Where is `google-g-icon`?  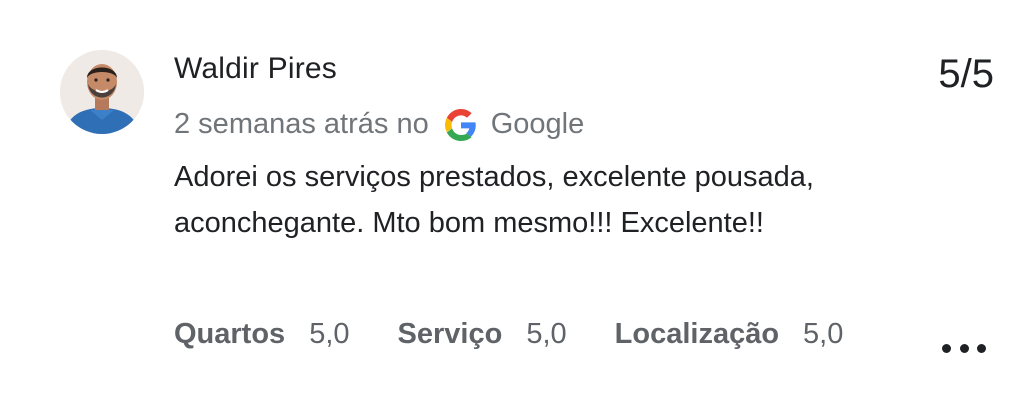 google-g-icon is located at coordinates (460, 124).